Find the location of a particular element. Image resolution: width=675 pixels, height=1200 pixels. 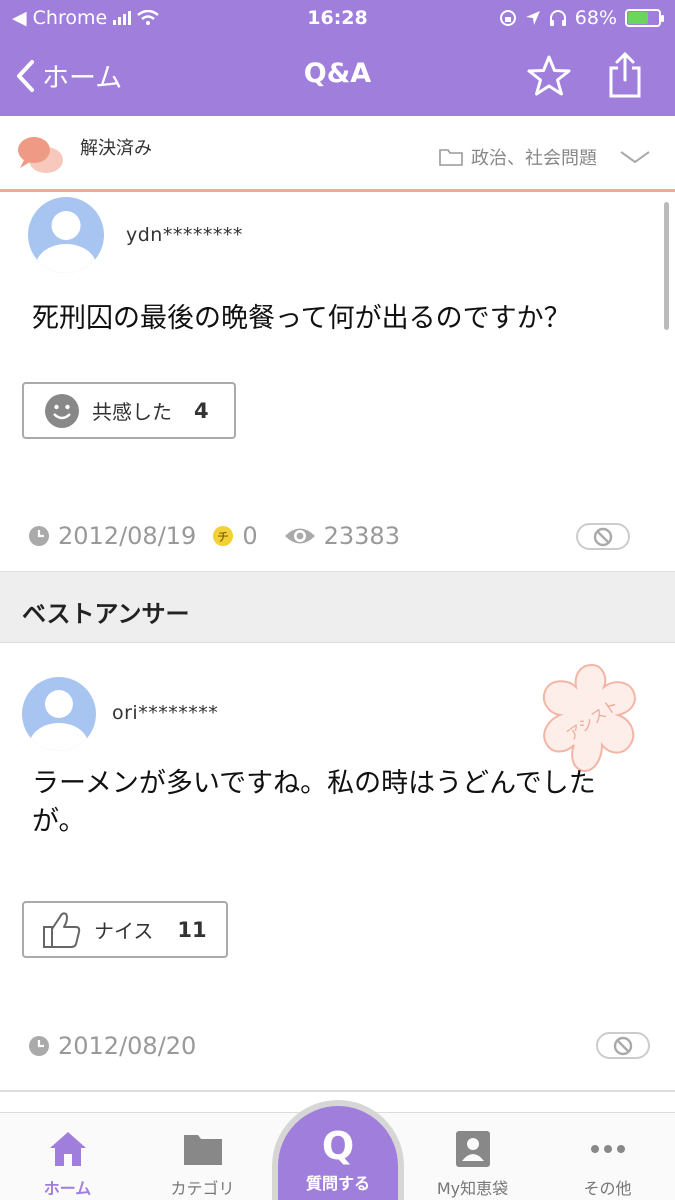

chat-bubbles-icon is located at coordinates (40, 155).